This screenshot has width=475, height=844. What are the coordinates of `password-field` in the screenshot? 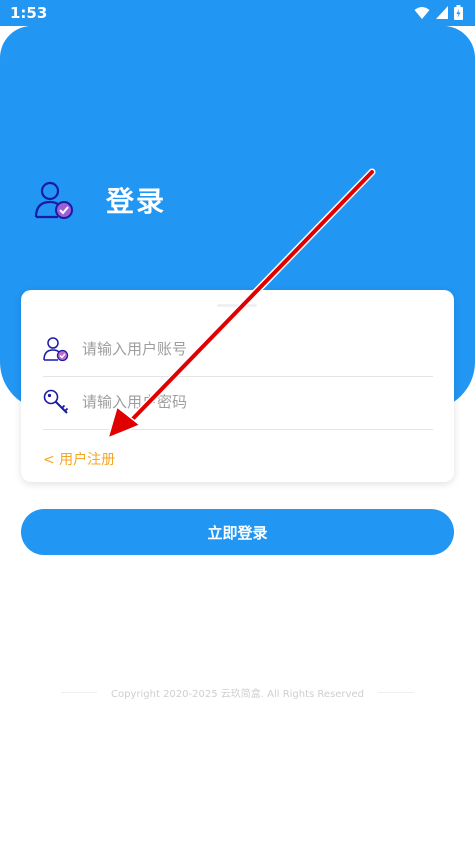 It's located at (238, 402).